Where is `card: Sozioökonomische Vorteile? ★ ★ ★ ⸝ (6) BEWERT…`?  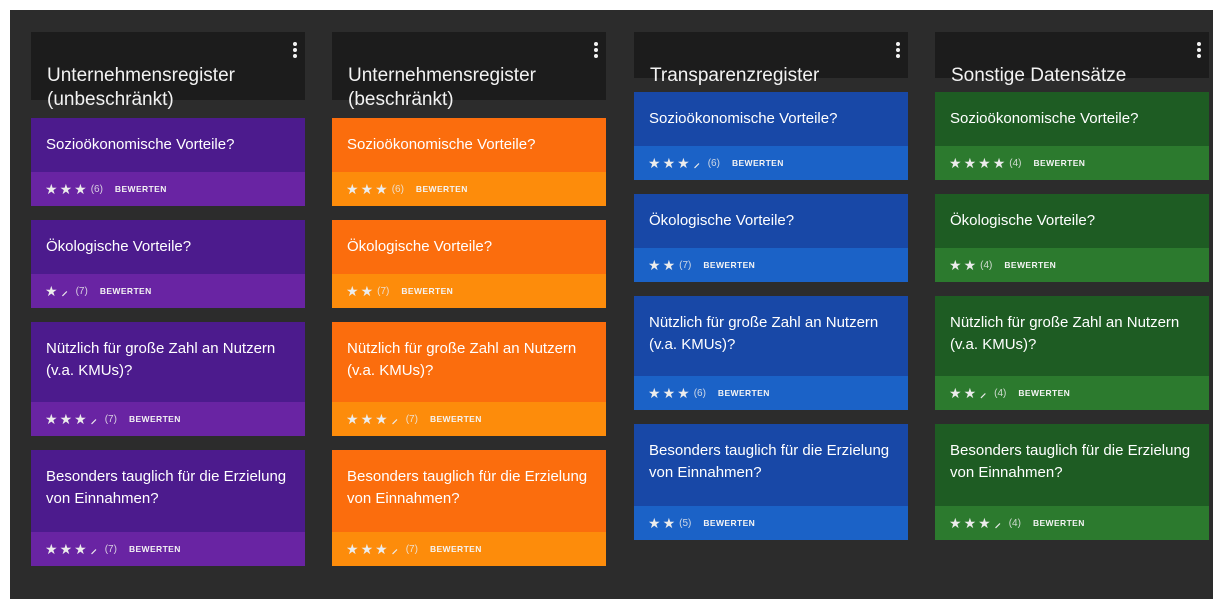 card: Sozioökonomische Vorteile? ★ ★ ★ ⸝ (6) BEWERT… is located at coordinates (771, 136).